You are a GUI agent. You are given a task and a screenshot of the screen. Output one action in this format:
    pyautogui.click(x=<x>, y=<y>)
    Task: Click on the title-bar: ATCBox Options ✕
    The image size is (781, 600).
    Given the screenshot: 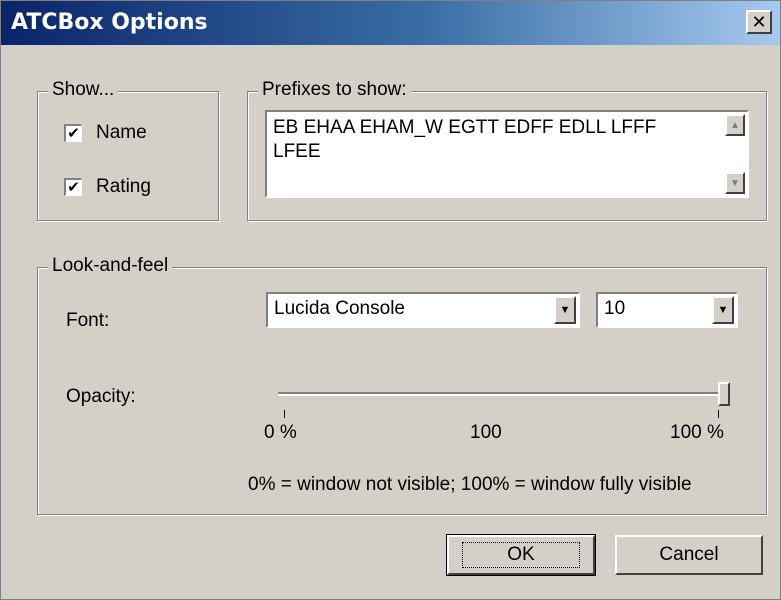 What is the action you would take?
    pyautogui.click(x=390, y=23)
    